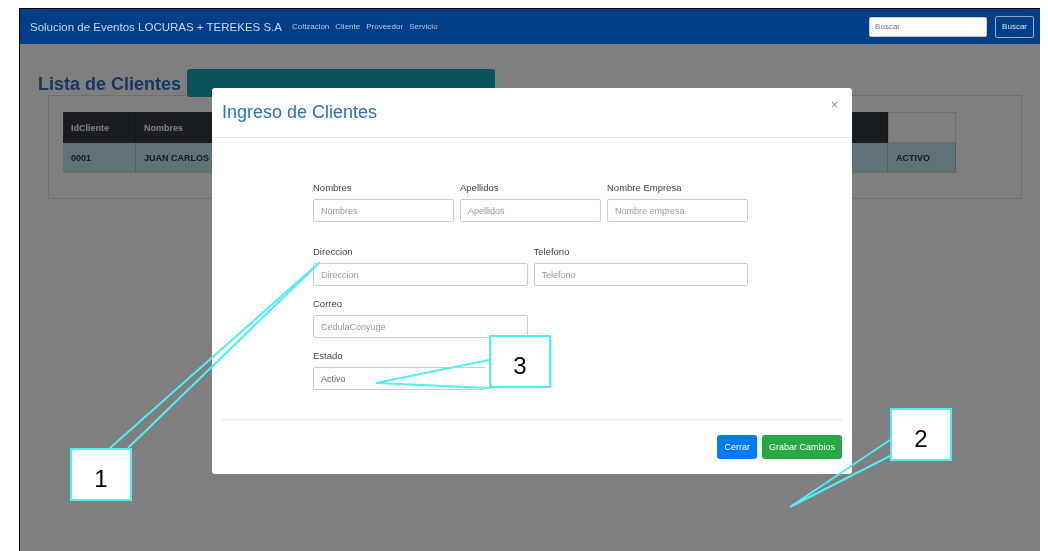  Describe the element at coordinates (1014, 26) in the screenshot. I see `search-button: Buscar` at that location.